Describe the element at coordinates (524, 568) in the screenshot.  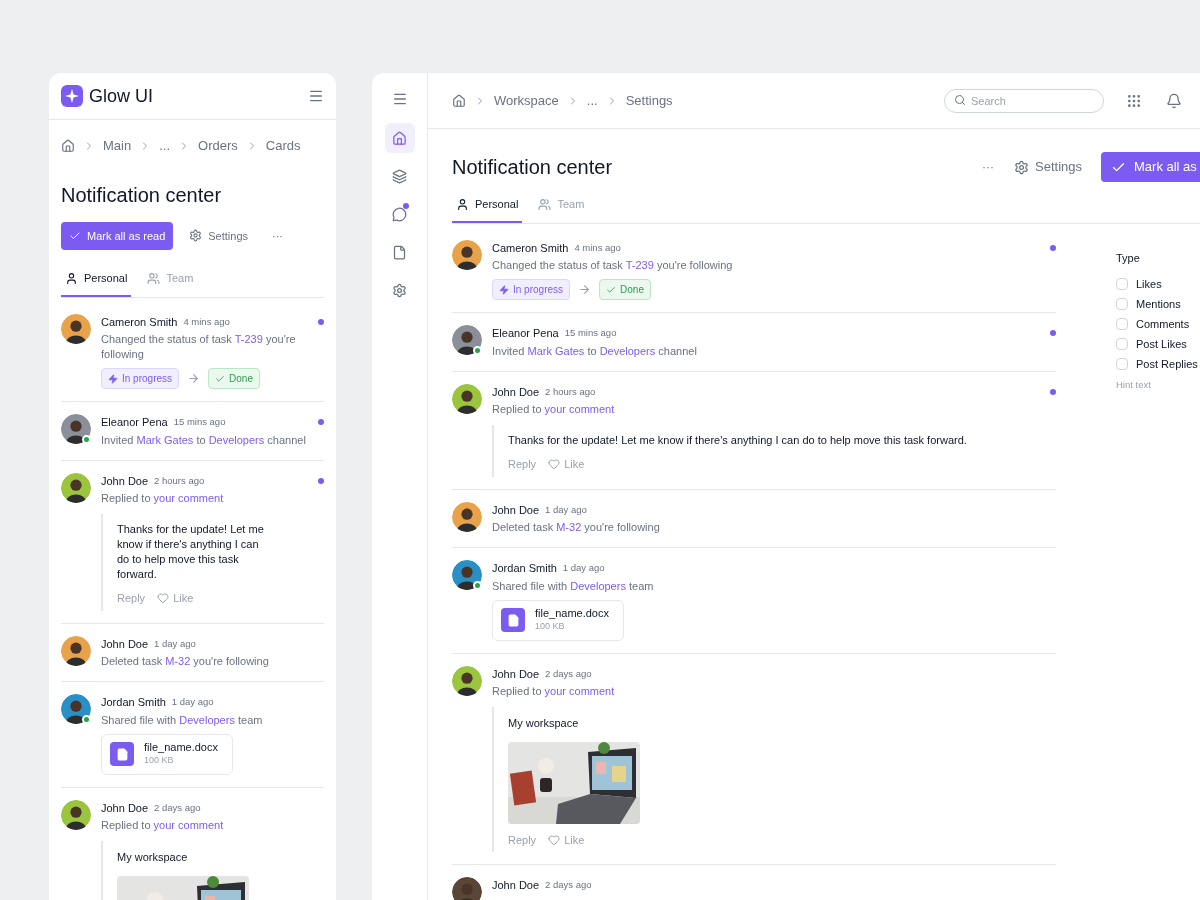
I see `sender-name: Jordan Smith` at that location.